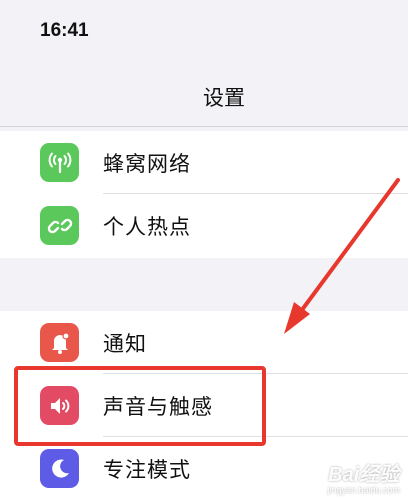  Describe the element at coordinates (363, 490) in the screenshot. I see `watermark-url: jingyan.baidu.com` at that location.